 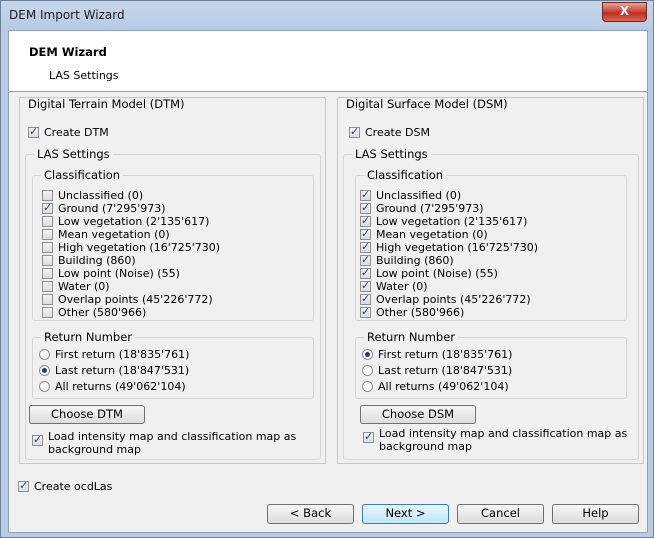 I want to click on dtm-return-radio: All returns (49'062'104), so click(x=112, y=386).